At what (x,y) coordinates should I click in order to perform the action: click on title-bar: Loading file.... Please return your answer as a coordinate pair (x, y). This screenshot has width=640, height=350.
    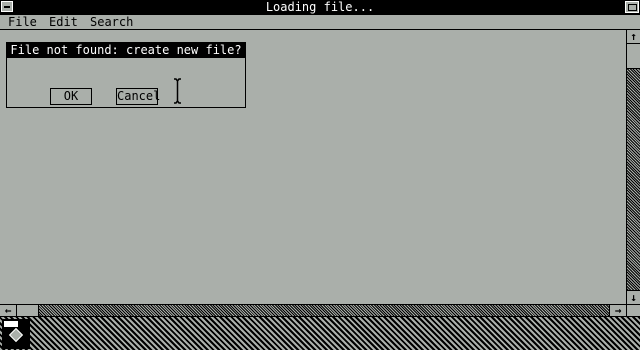
    Looking at the image, I should click on (320, 7).